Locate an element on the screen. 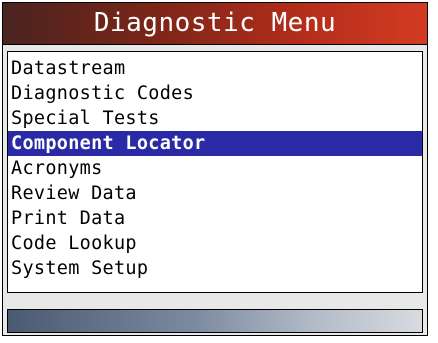  menu-item-print-data: Print Data is located at coordinates (215, 218).